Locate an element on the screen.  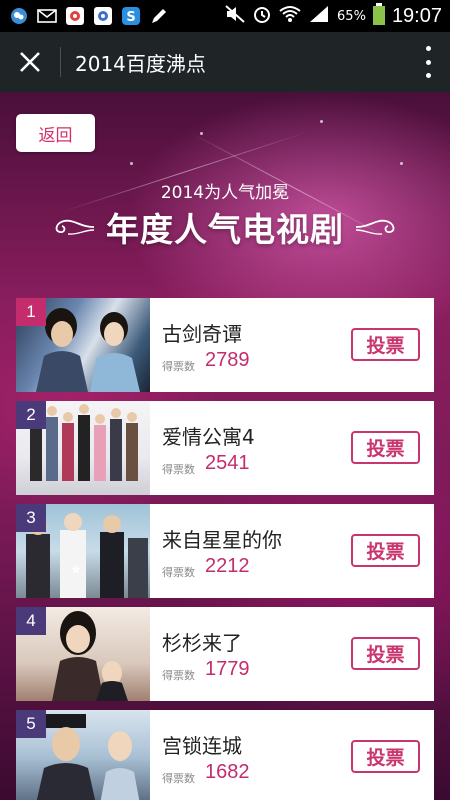
list-item: 4 杉杉来了 得票数 1779 投票 is located at coordinates (225, 654).